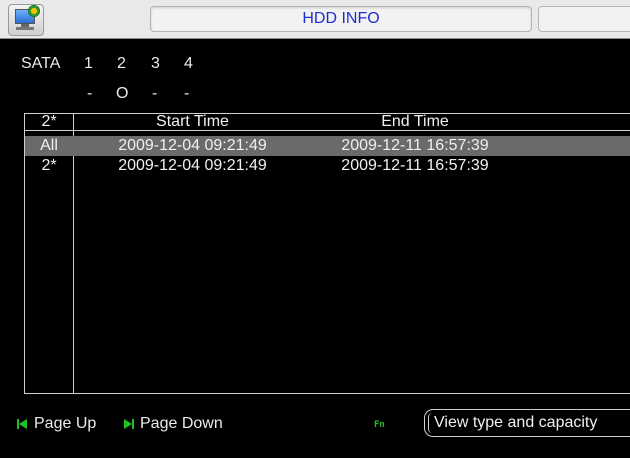 Image resolution: width=630 pixels, height=458 pixels. I want to click on sata-disk-2-number: 2, so click(121, 63).